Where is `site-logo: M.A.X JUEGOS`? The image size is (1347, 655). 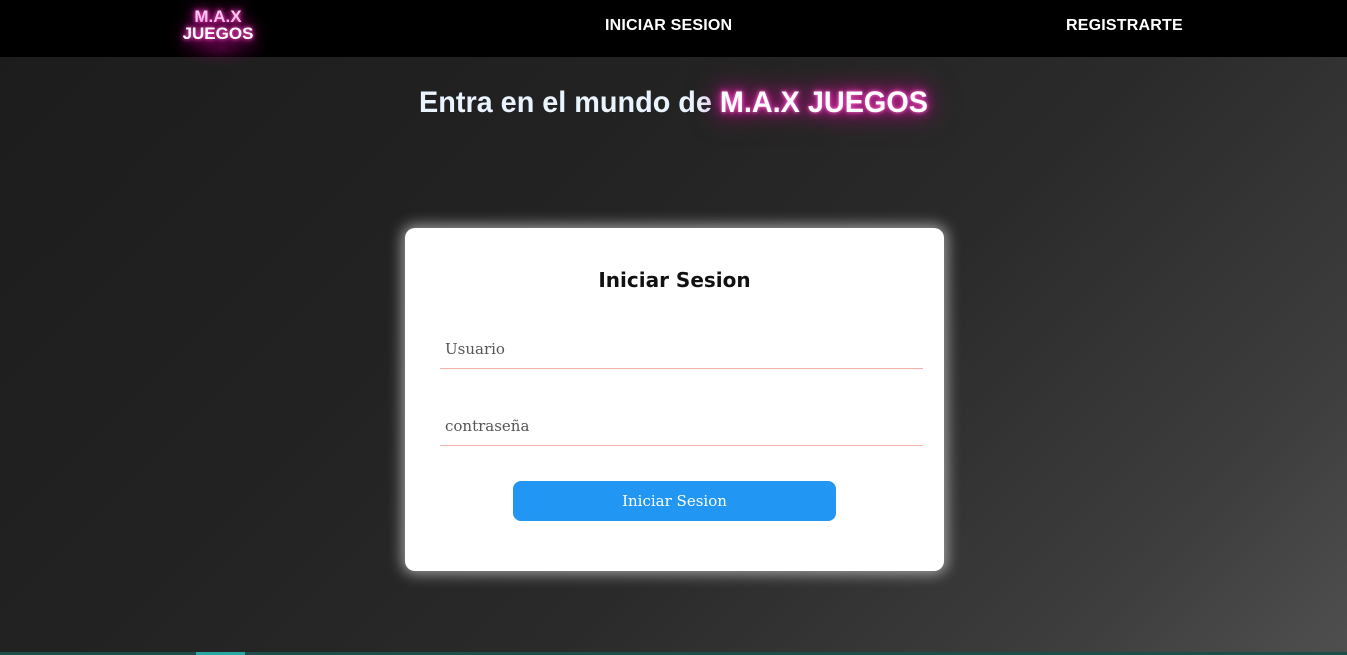 site-logo: M.A.X JUEGOS is located at coordinates (218, 25).